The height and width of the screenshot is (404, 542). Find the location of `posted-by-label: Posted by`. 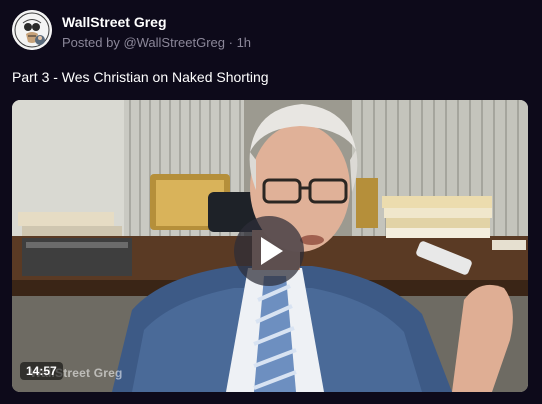

posted-by-label: Posted by is located at coordinates (93, 42).